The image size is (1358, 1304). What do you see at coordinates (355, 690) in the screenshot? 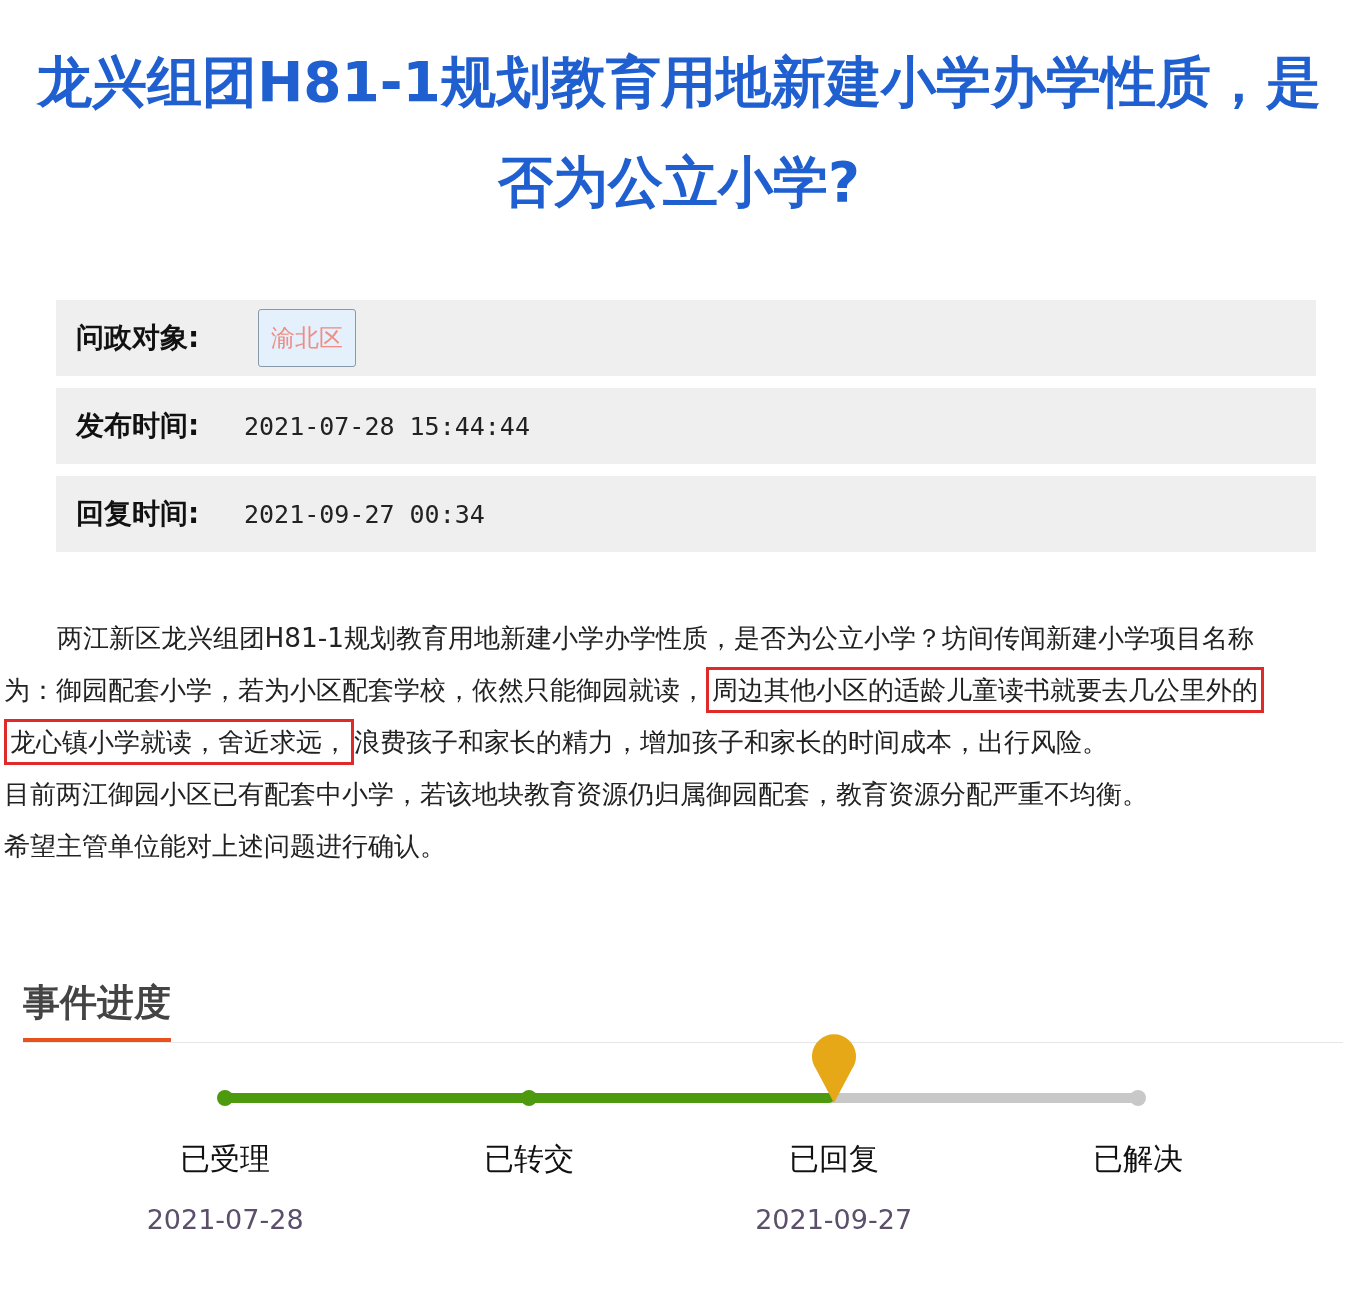
I see `body-text: 为：御园配套小学，若为小区配套学校，依然只能御园就读，` at bounding box center [355, 690].